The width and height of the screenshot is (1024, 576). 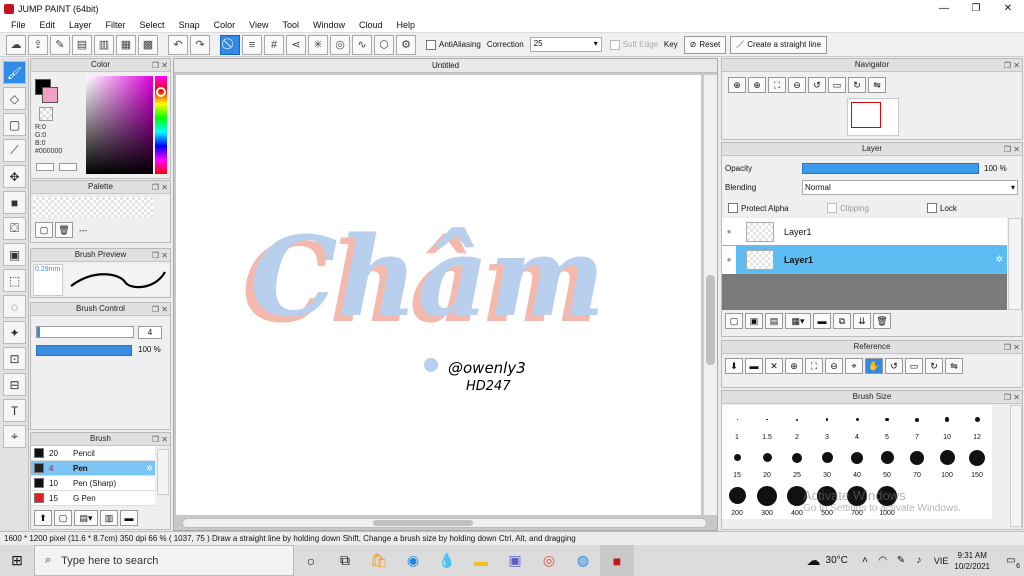 What do you see at coordinates (18, 25) in the screenshot?
I see `menu-file: File` at bounding box center [18, 25].